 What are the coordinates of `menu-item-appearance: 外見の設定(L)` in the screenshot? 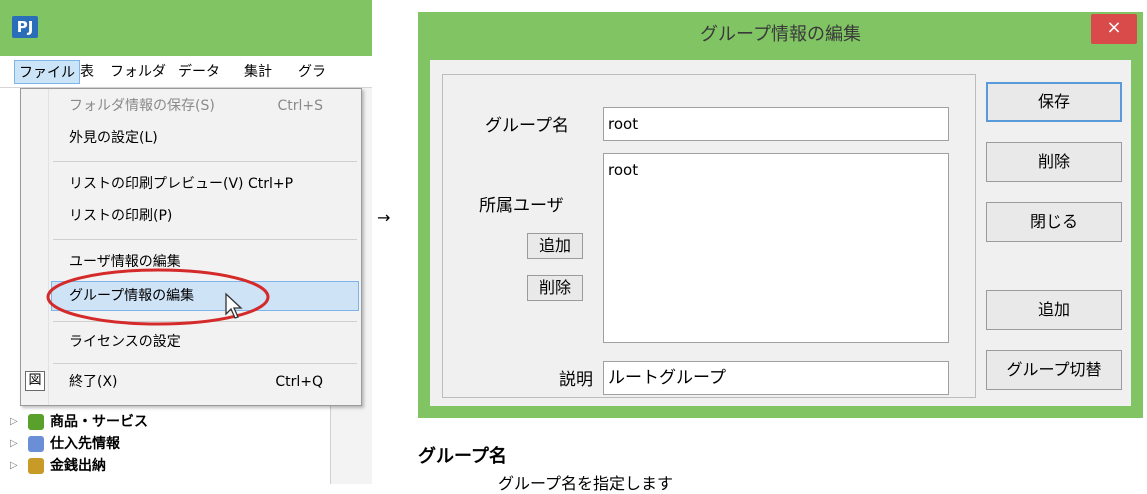 It's located at (205, 138).